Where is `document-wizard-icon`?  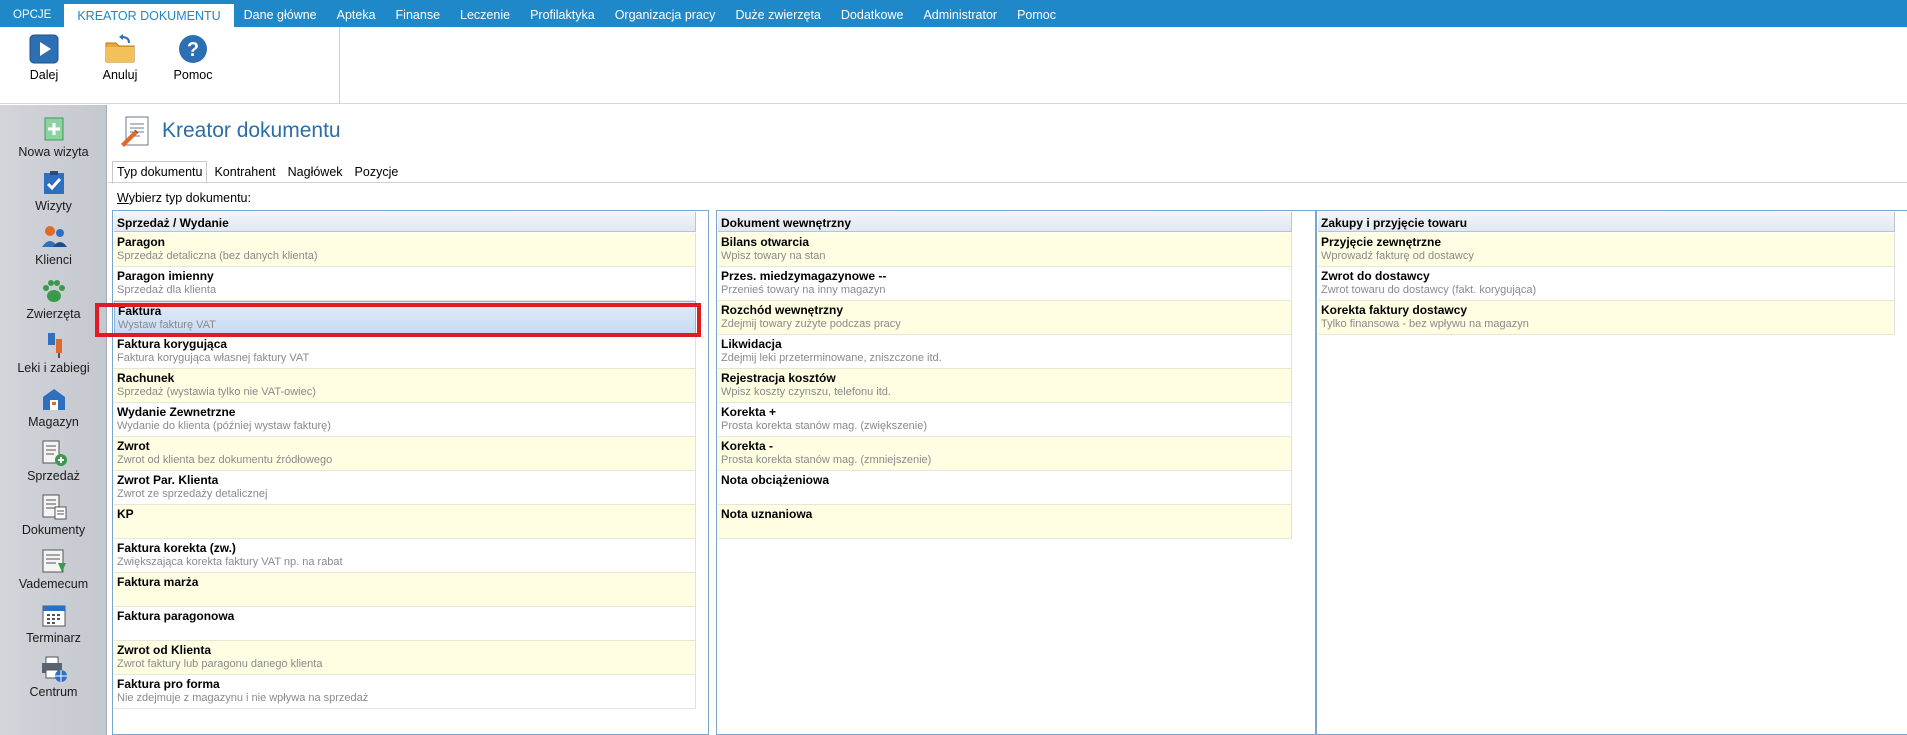
document-wizard-icon is located at coordinates (136, 132).